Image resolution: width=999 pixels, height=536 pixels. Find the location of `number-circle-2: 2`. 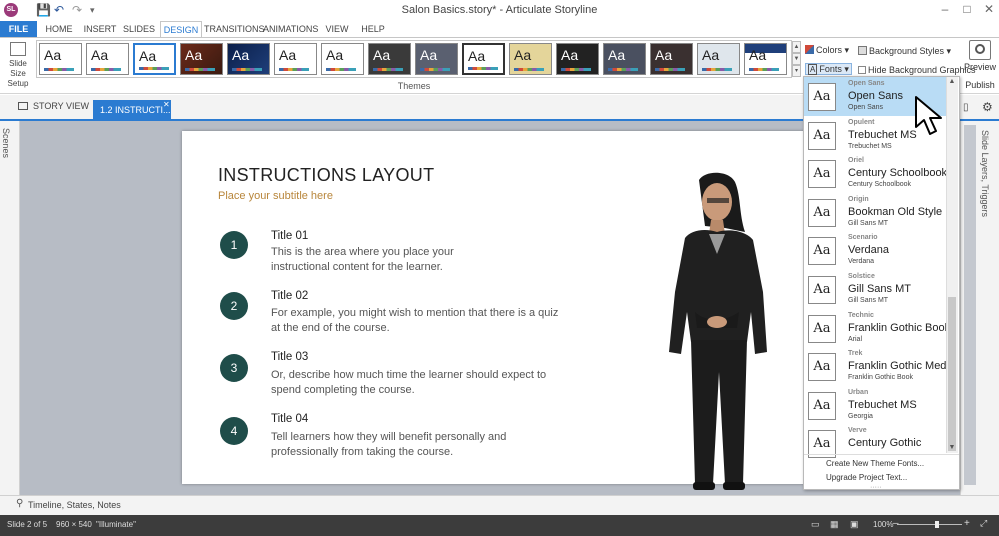

number-circle-2: 2 is located at coordinates (234, 306).